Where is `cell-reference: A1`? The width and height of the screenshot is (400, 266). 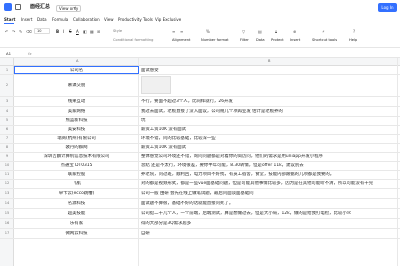 cell-reference: A1 is located at coordinates (8, 53).